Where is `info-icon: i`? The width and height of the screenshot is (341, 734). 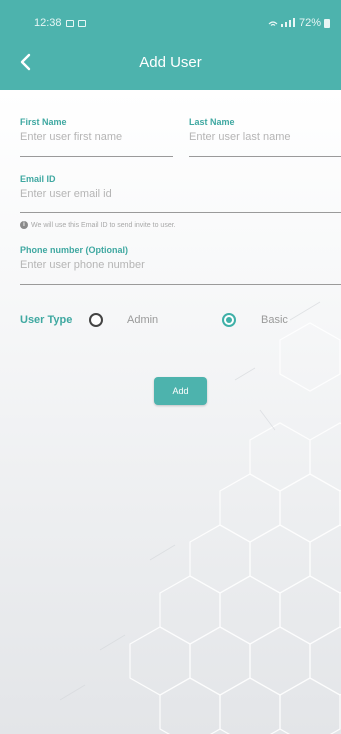 info-icon: i is located at coordinates (24, 225).